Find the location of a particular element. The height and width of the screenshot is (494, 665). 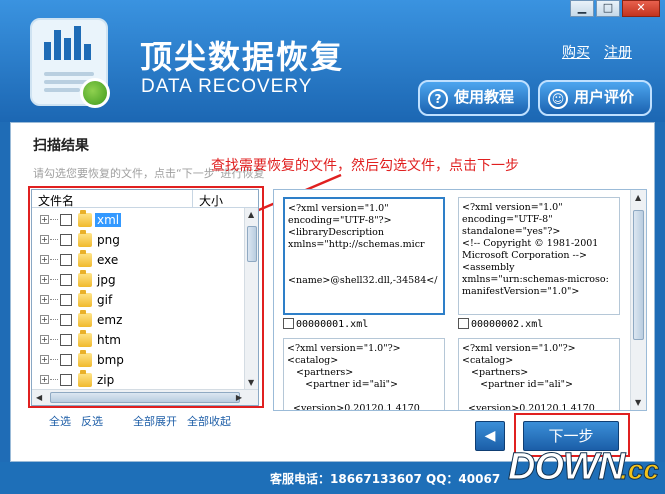

register-link: 注册 is located at coordinates (618, 52).